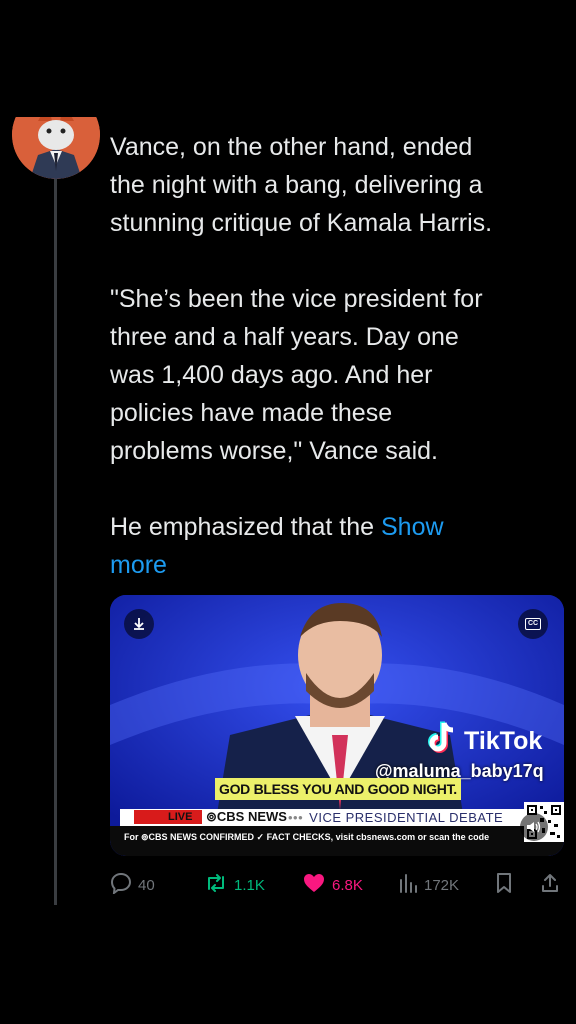 This screenshot has height=1024, width=576. Describe the element at coordinates (338, 789) in the screenshot. I see `video-caption: GOD BLESS YOU AND GOOD NIGHT.` at that location.